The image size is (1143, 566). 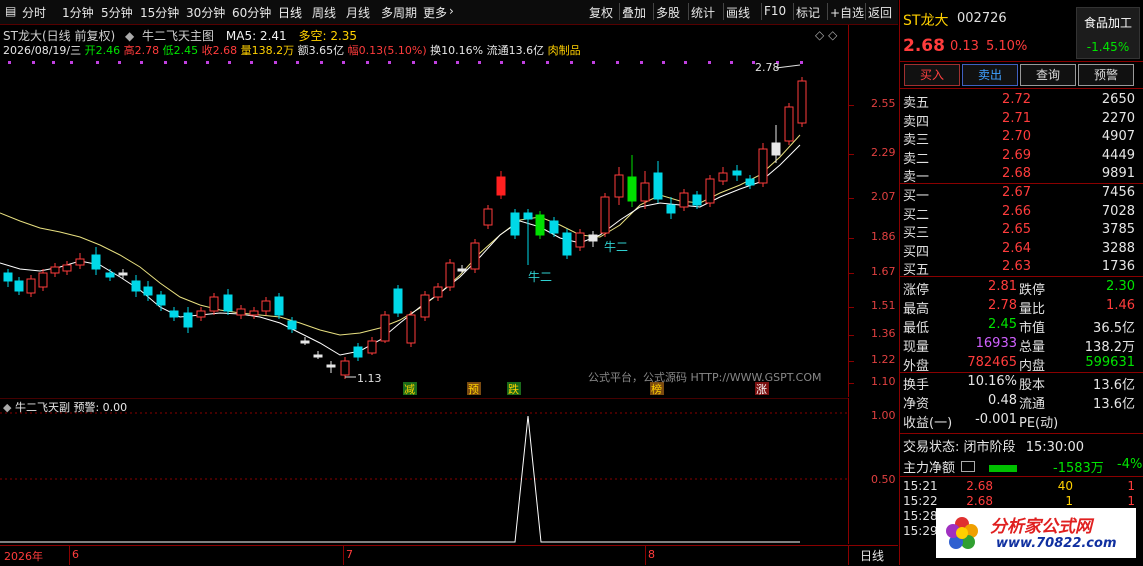 I want to click on query-button: 查询, so click(x=1048, y=75).